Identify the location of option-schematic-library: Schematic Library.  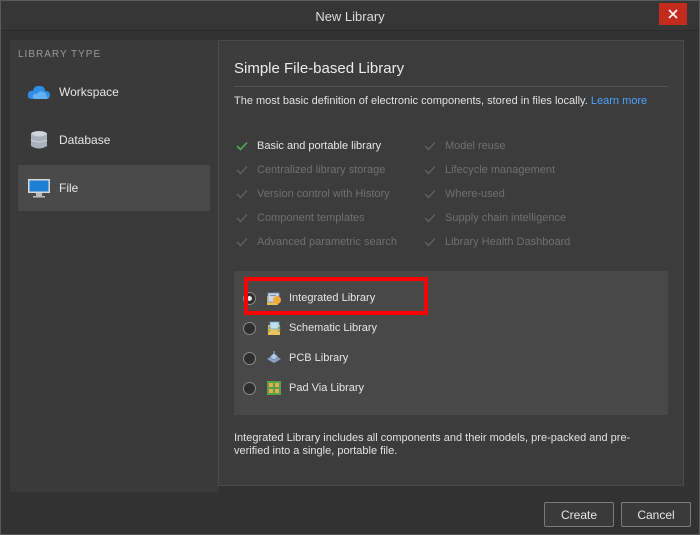
(310, 328).